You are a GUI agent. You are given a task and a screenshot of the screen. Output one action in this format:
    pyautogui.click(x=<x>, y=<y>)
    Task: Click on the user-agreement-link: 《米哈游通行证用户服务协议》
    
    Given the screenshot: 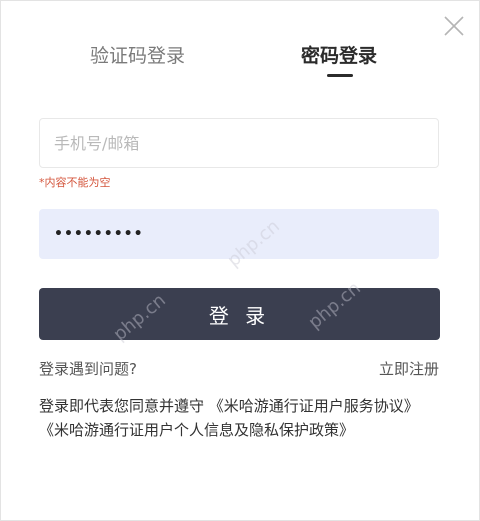 What is the action you would take?
    pyautogui.click(x=314, y=406)
    